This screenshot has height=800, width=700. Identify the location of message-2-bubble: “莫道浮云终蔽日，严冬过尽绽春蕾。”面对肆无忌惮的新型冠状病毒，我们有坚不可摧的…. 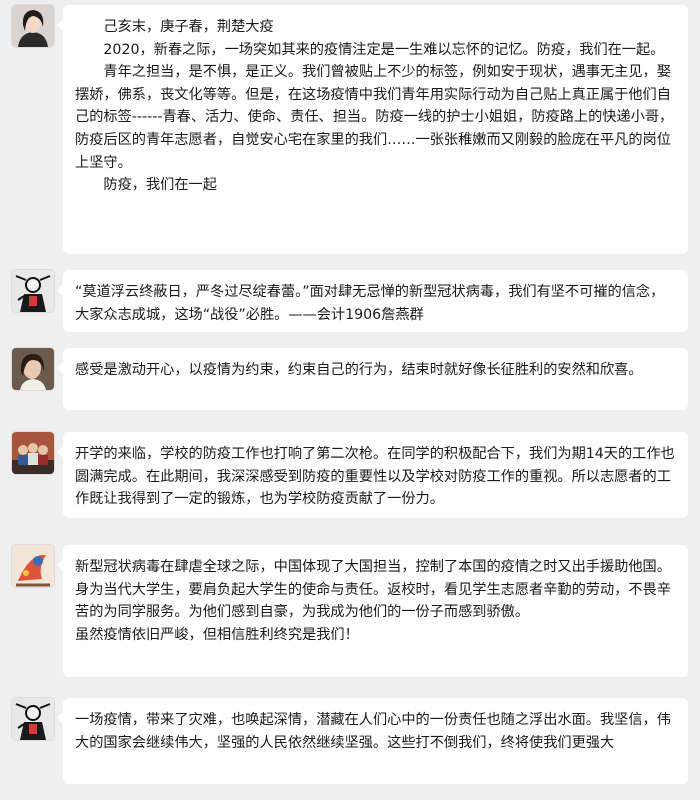
(372, 301).